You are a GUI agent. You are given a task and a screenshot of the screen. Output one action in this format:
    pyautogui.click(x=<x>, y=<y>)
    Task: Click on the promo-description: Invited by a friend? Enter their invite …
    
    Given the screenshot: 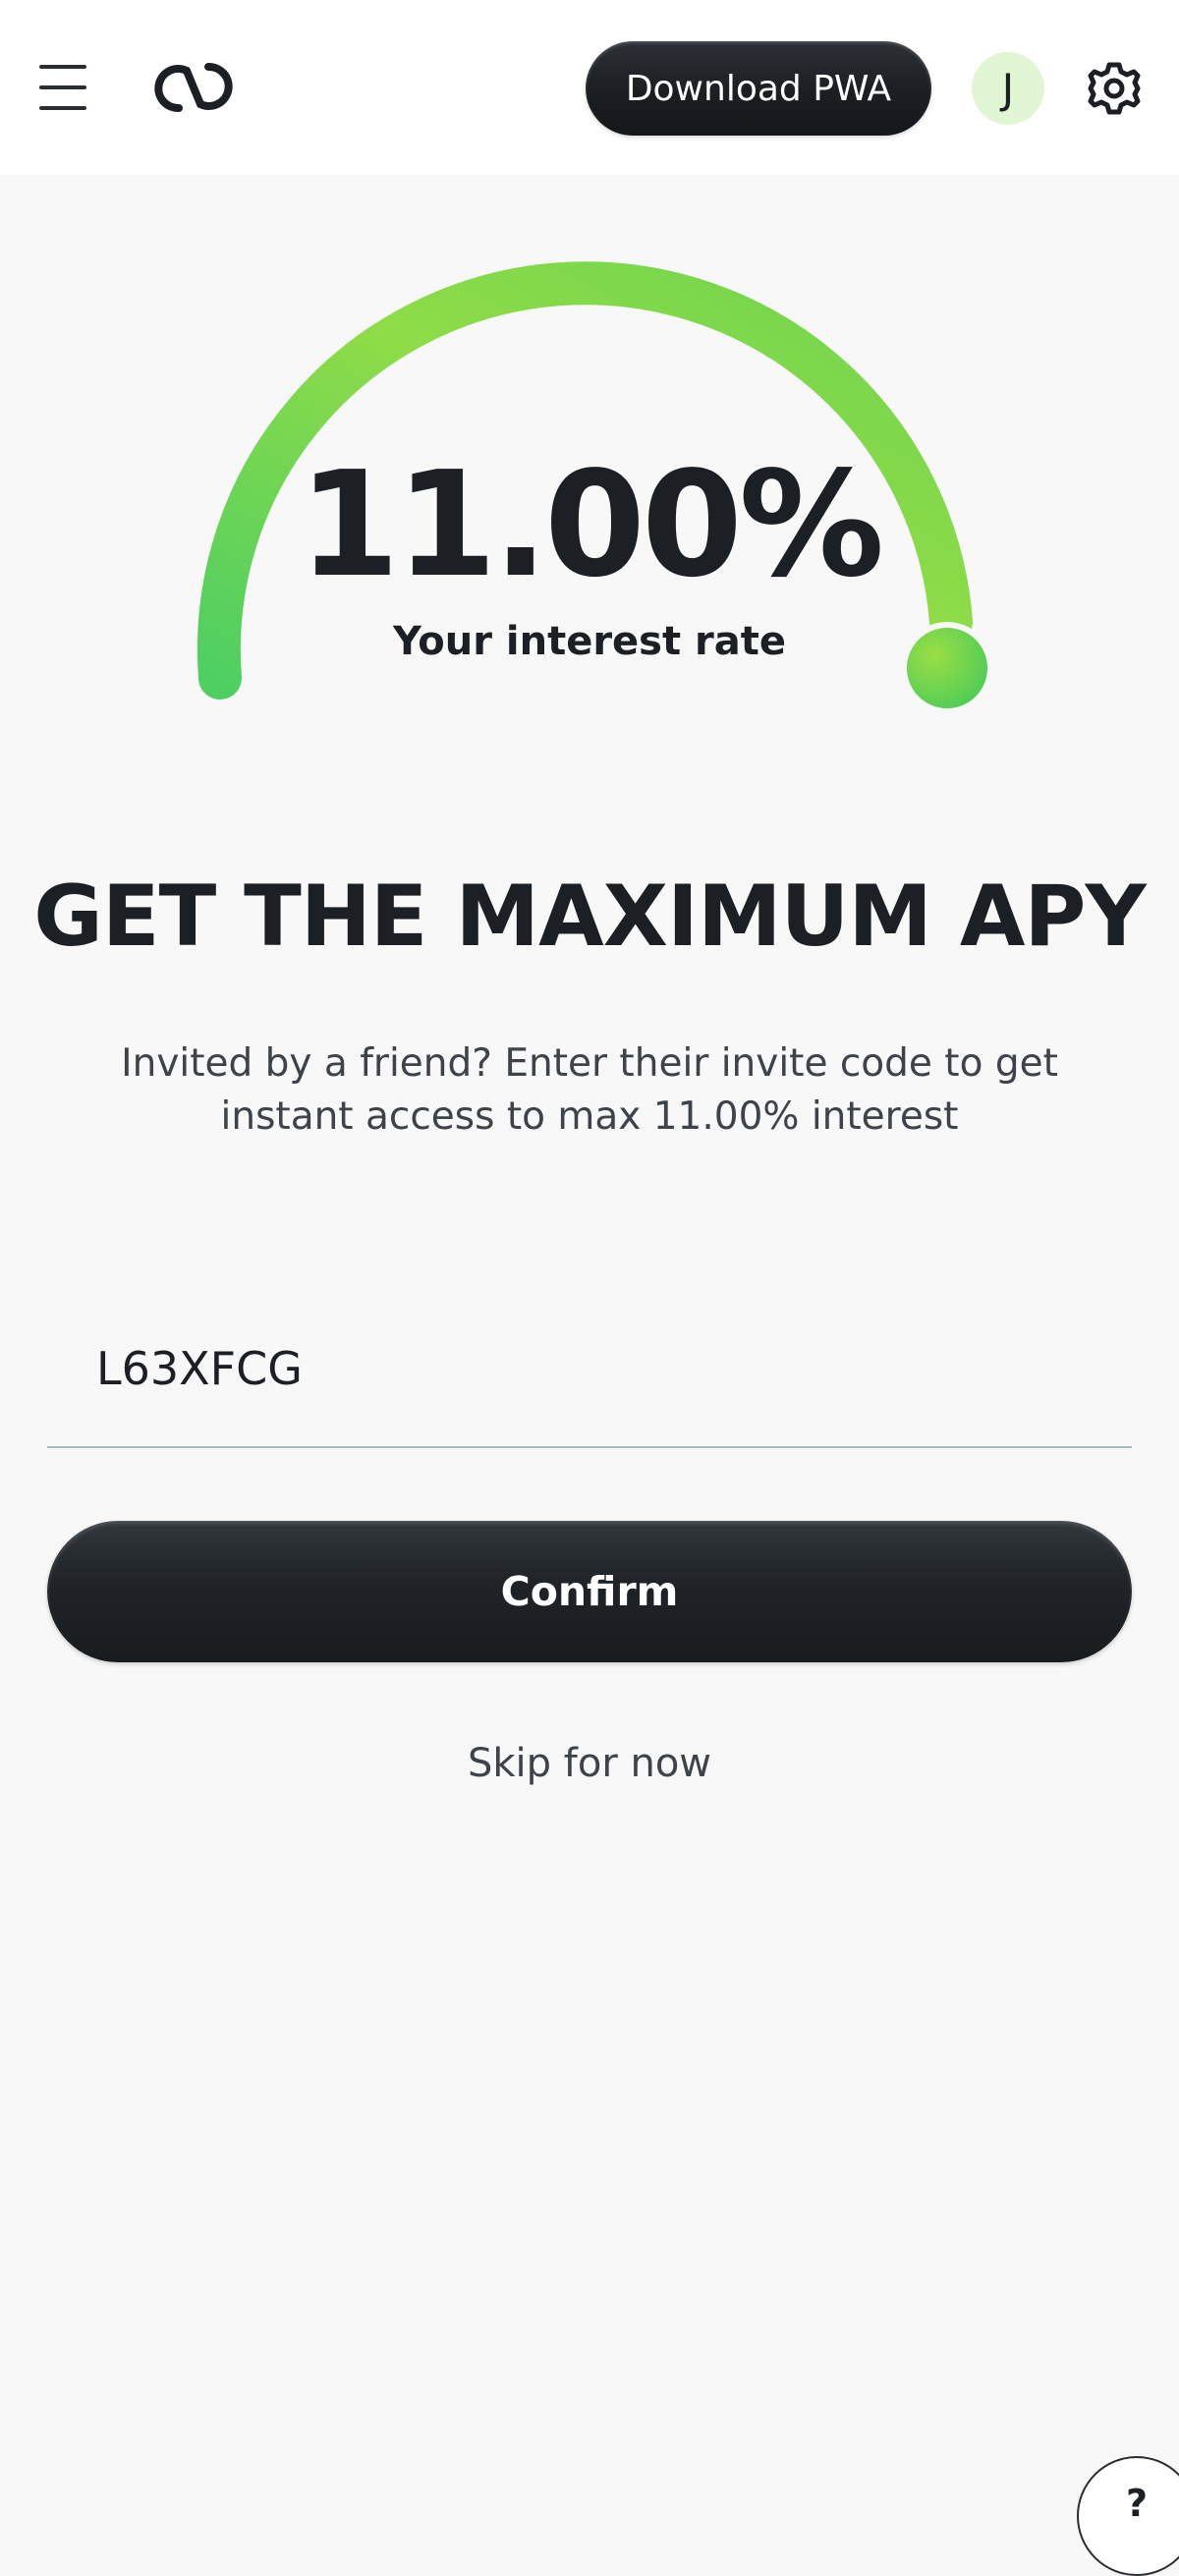 What is the action you would take?
    pyautogui.click(x=589, y=1090)
    